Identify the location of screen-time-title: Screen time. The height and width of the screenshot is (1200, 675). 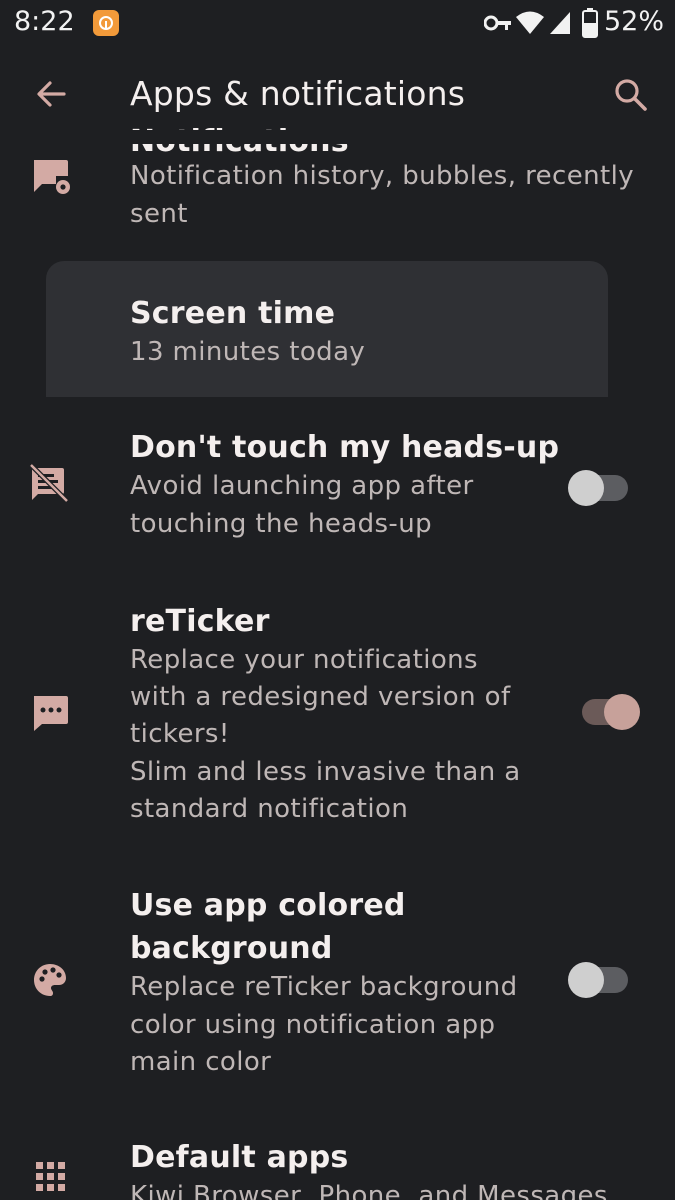
(233, 313).